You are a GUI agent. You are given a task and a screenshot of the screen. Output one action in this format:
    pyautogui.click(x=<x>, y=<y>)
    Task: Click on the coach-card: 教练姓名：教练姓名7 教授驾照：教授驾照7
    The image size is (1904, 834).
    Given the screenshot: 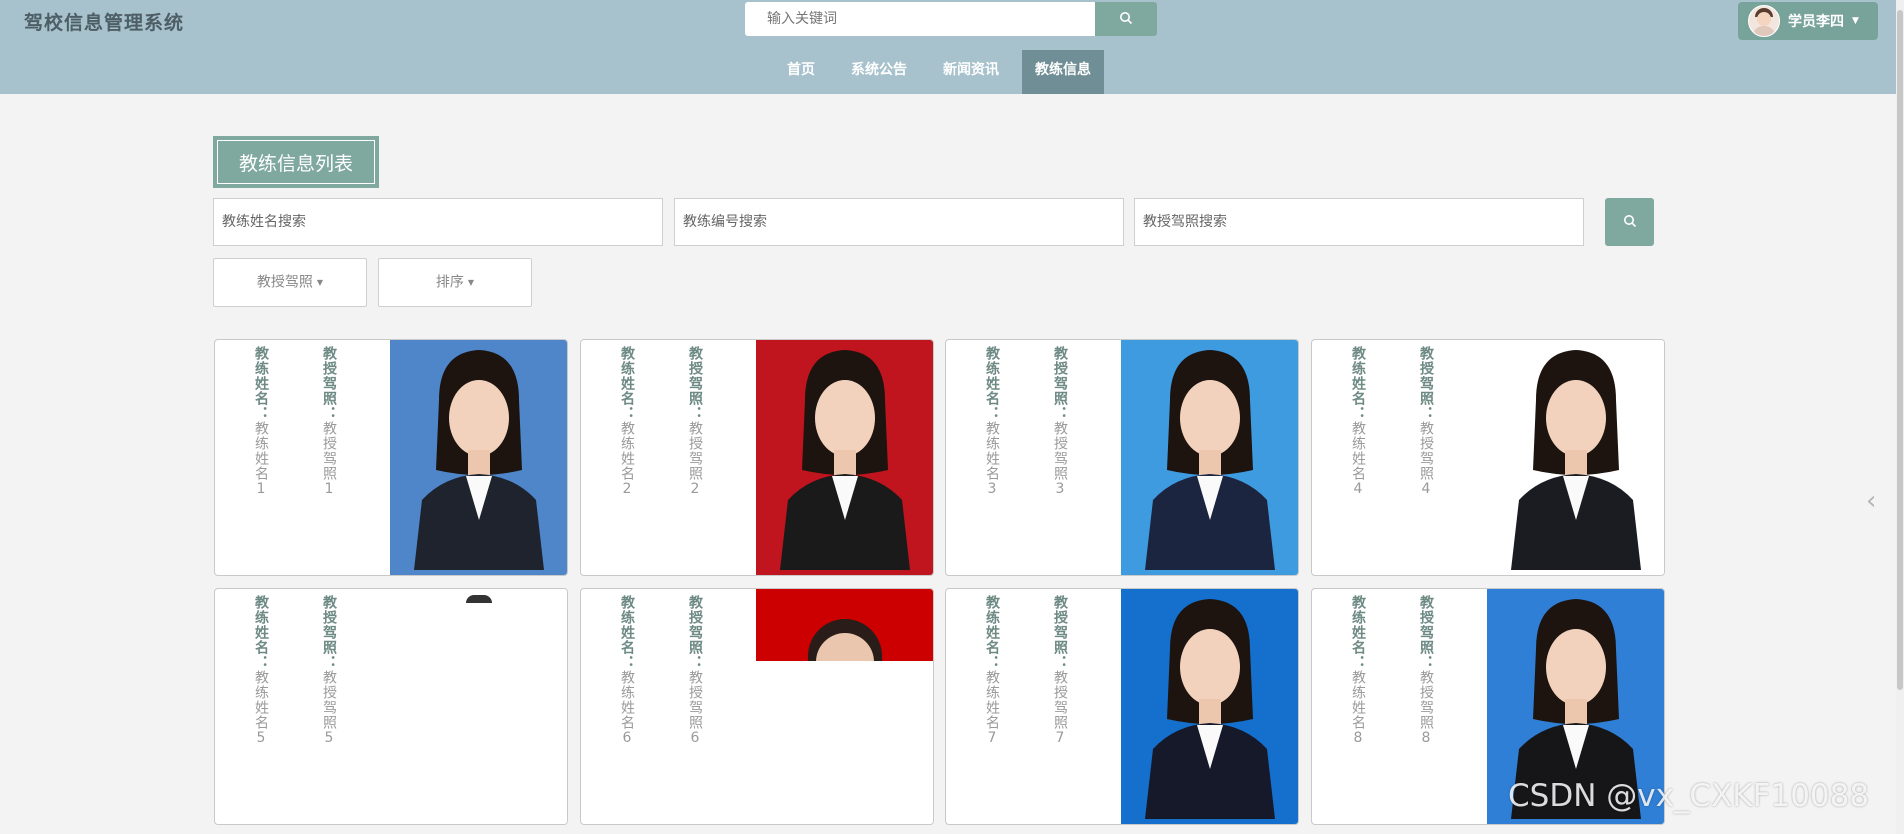 What is the action you would take?
    pyautogui.click(x=1122, y=706)
    